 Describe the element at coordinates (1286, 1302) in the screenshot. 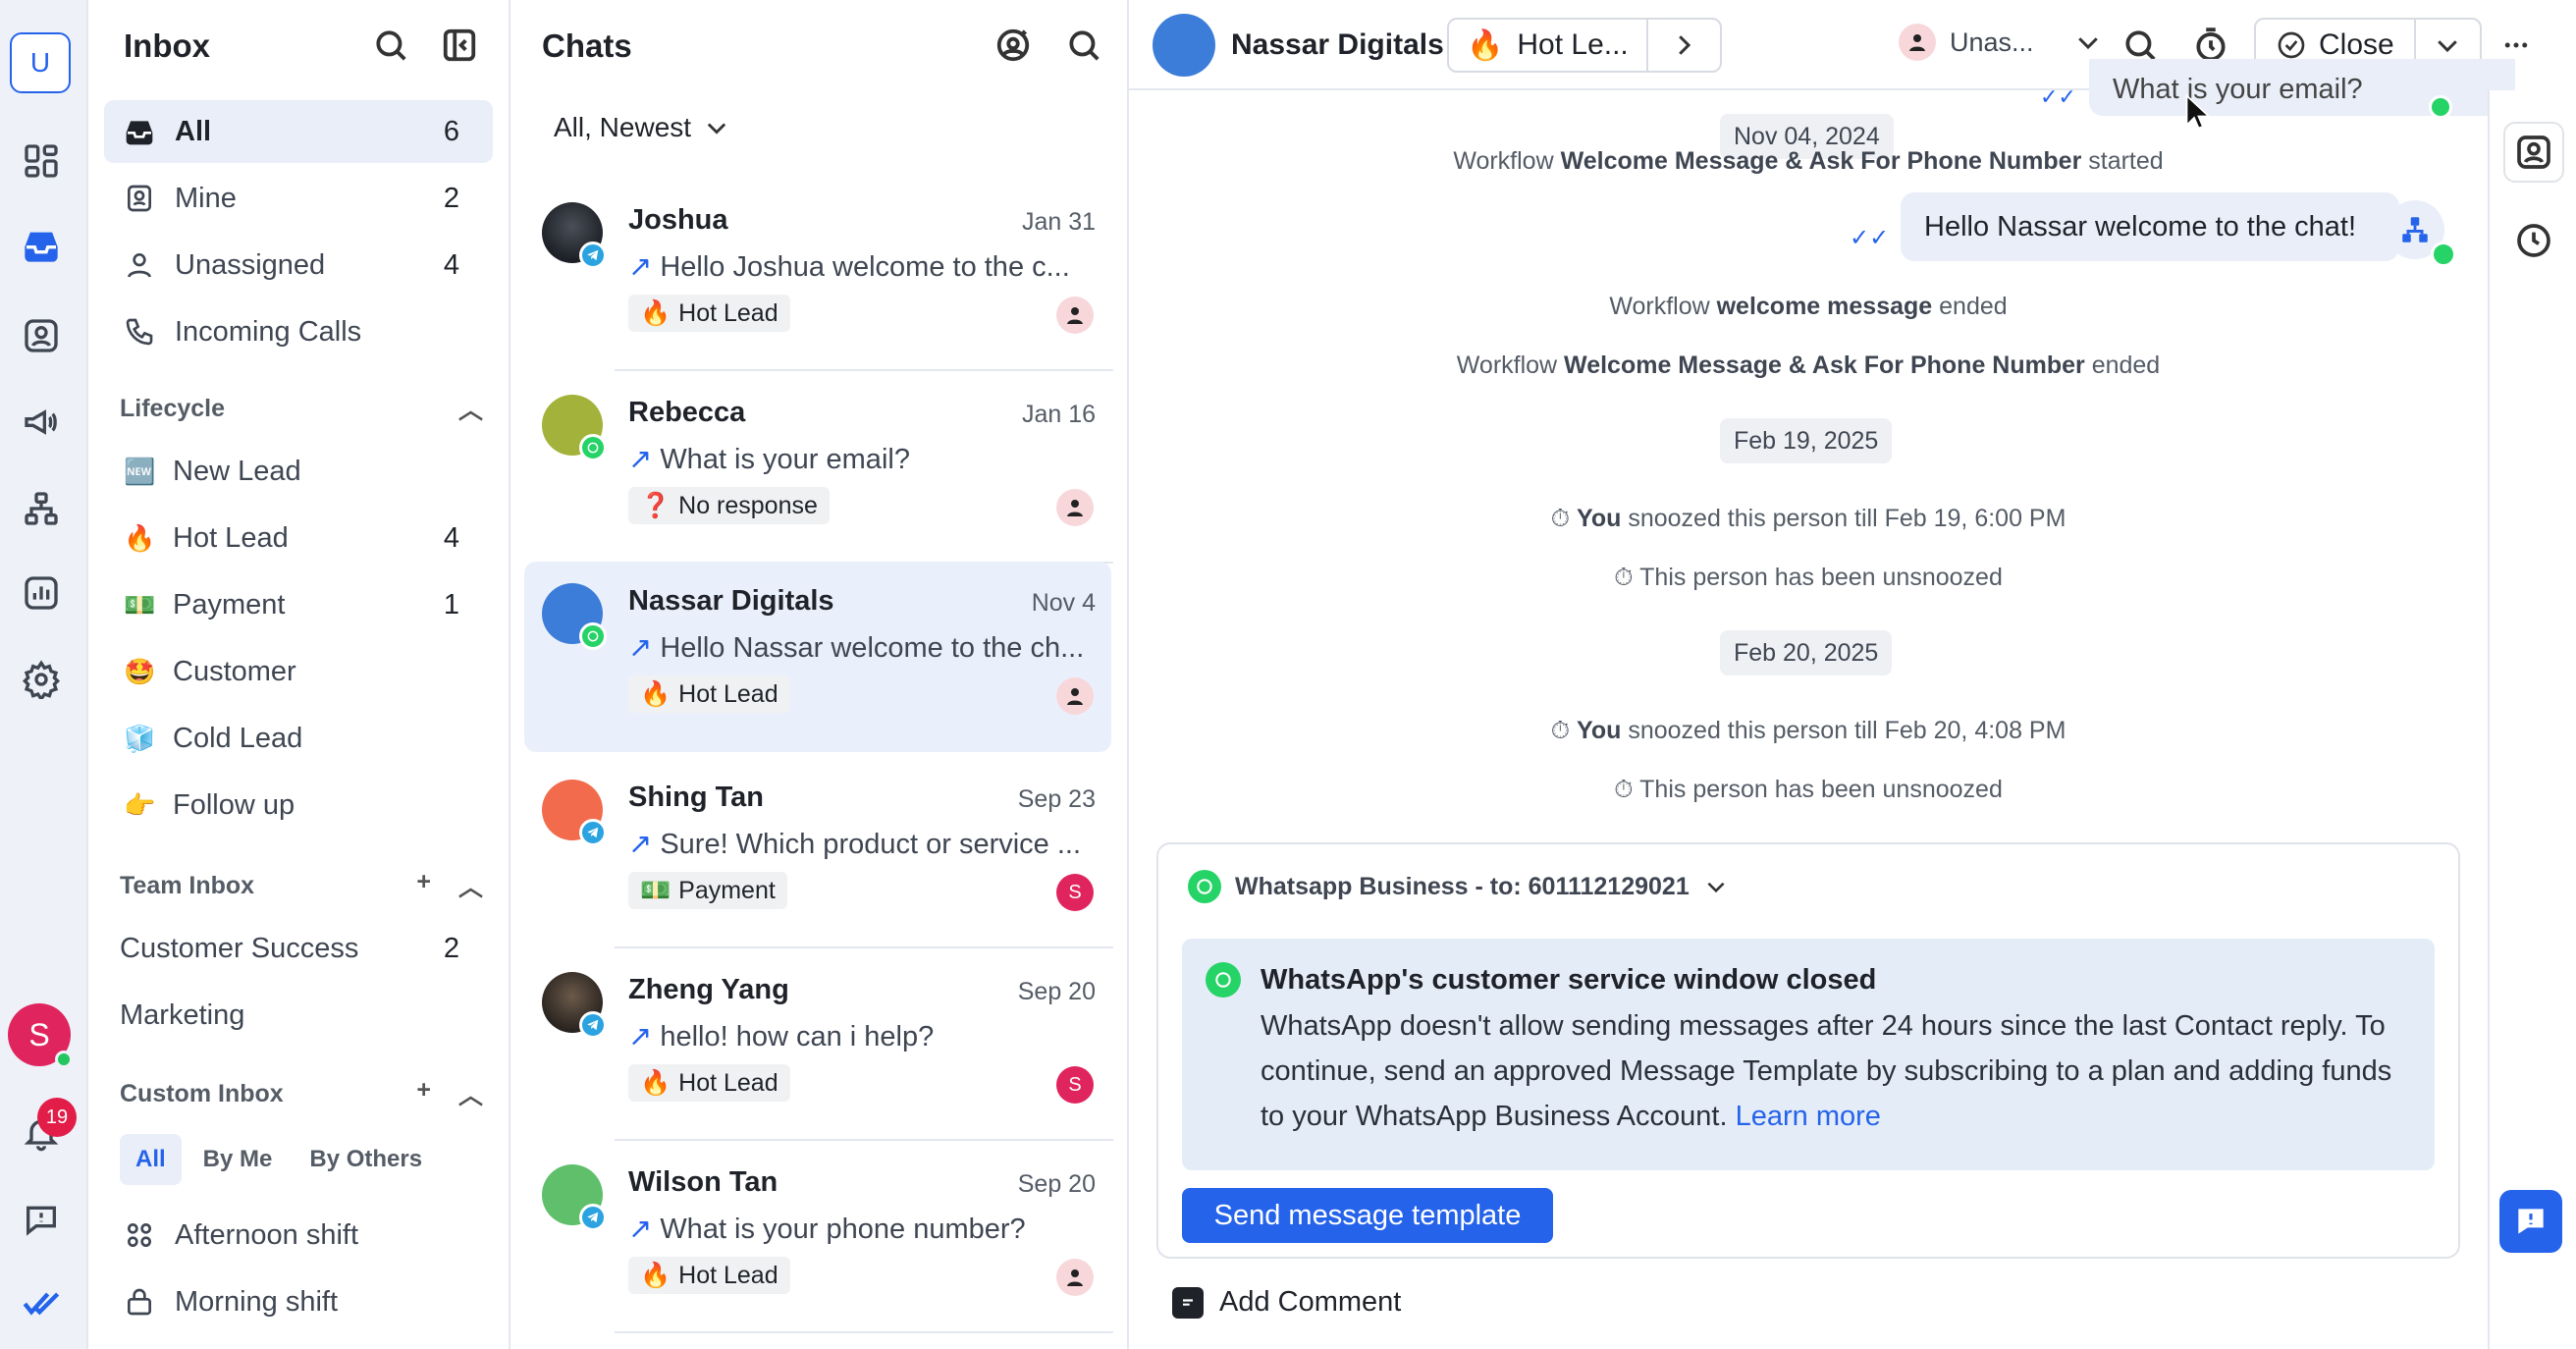

I see `add-comment-button: Add Comment` at that location.